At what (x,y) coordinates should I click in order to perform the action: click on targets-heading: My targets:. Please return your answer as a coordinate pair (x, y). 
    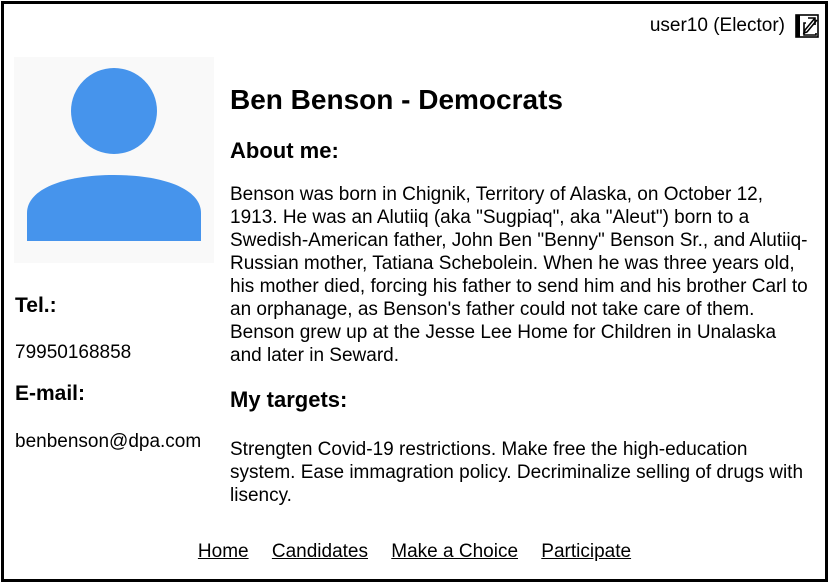
    Looking at the image, I should click on (289, 399).